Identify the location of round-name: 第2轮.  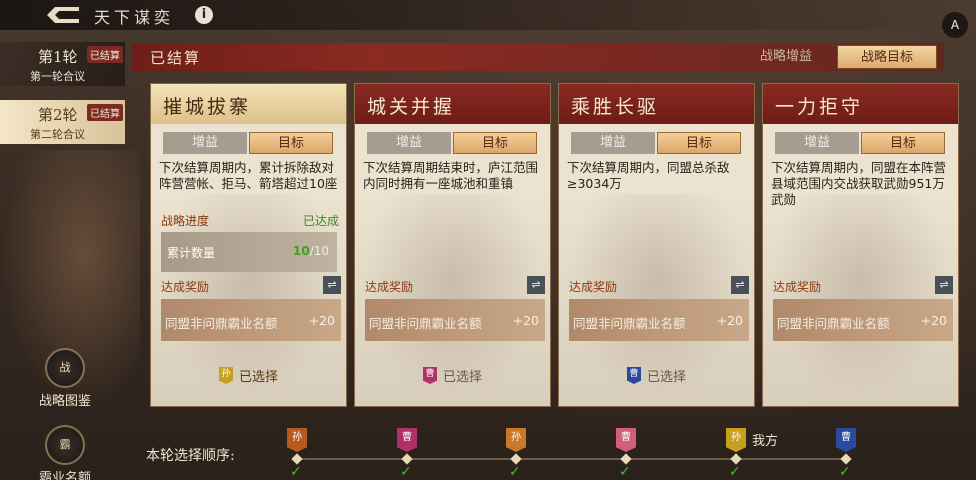
(58, 115).